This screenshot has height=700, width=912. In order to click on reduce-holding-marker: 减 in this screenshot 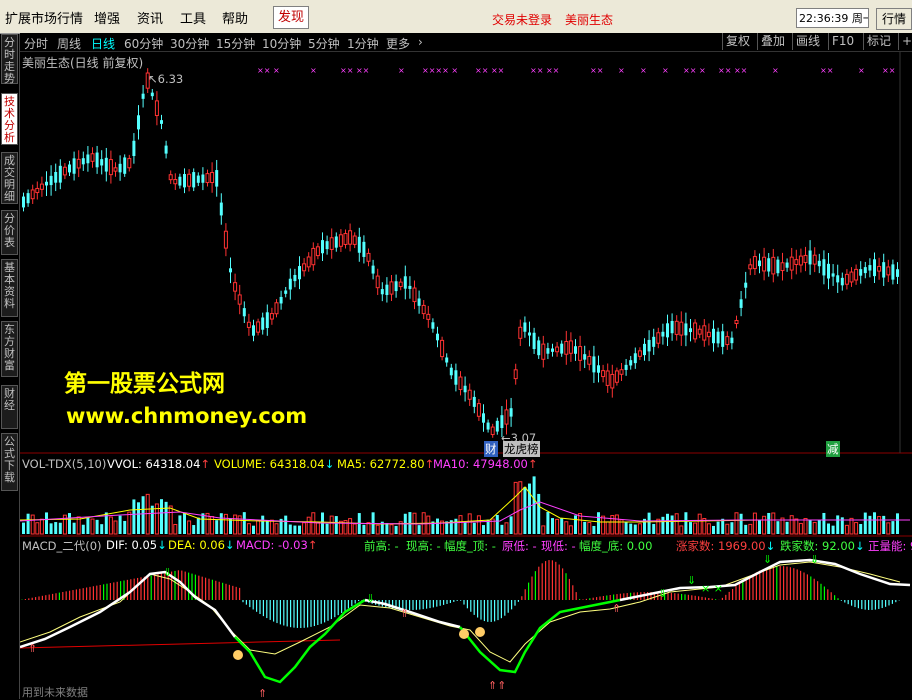, I will do `click(833, 449)`.